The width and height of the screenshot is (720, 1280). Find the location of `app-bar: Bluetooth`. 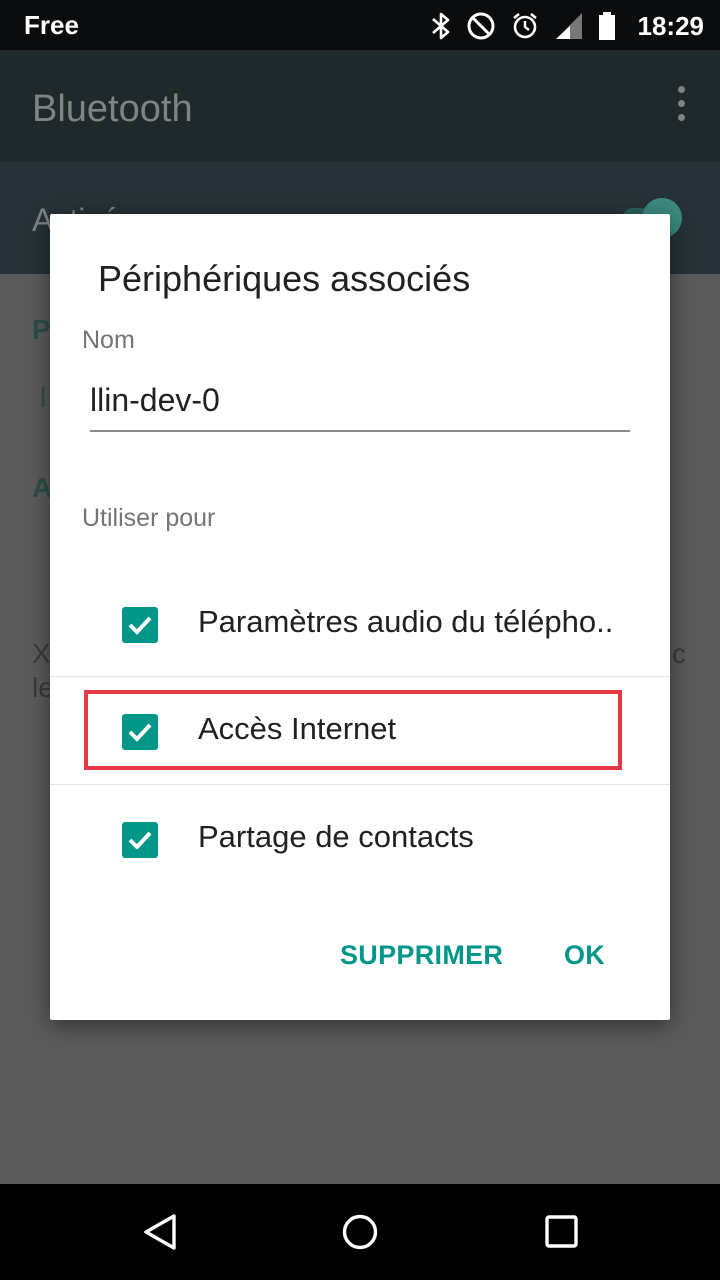

app-bar: Bluetooth is located at coordinates (360, 106).